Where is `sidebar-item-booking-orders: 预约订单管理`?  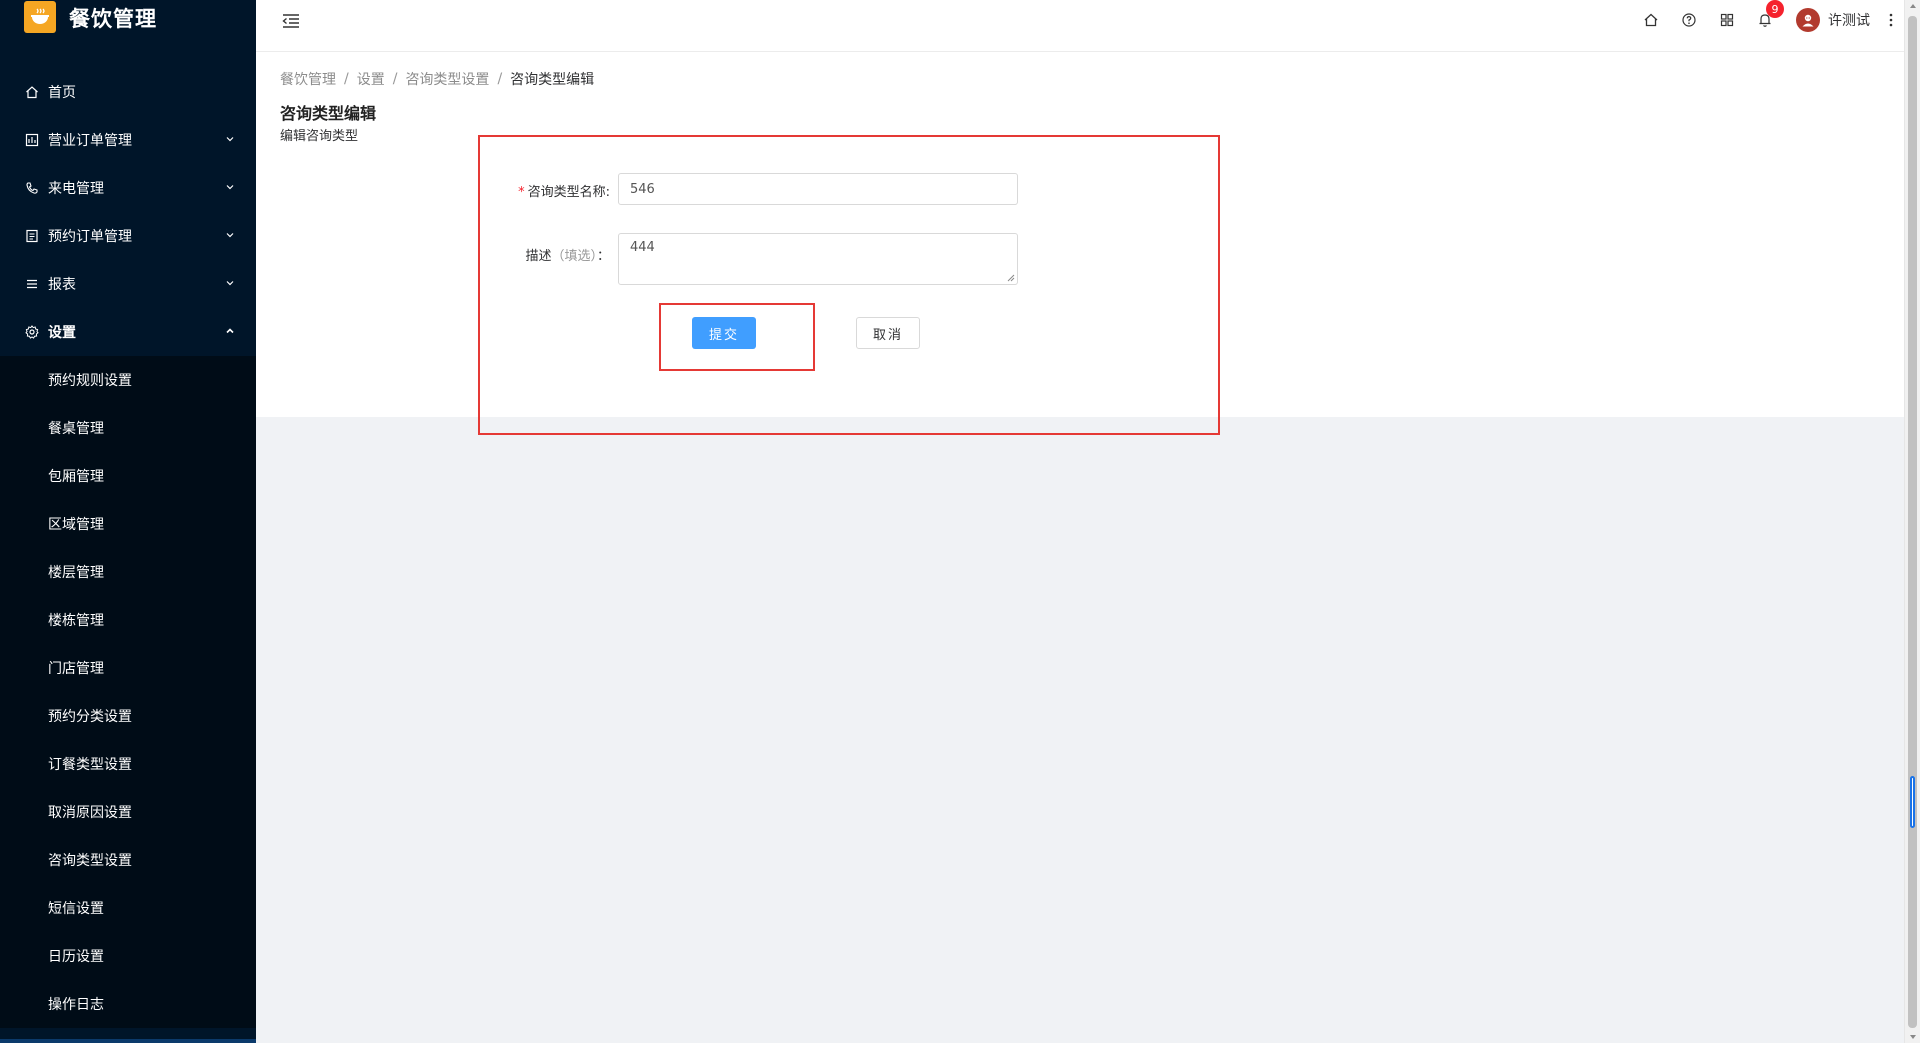 sidebar-item-booking-orders: 预约订单管理 is located at coordinates (128, 236).